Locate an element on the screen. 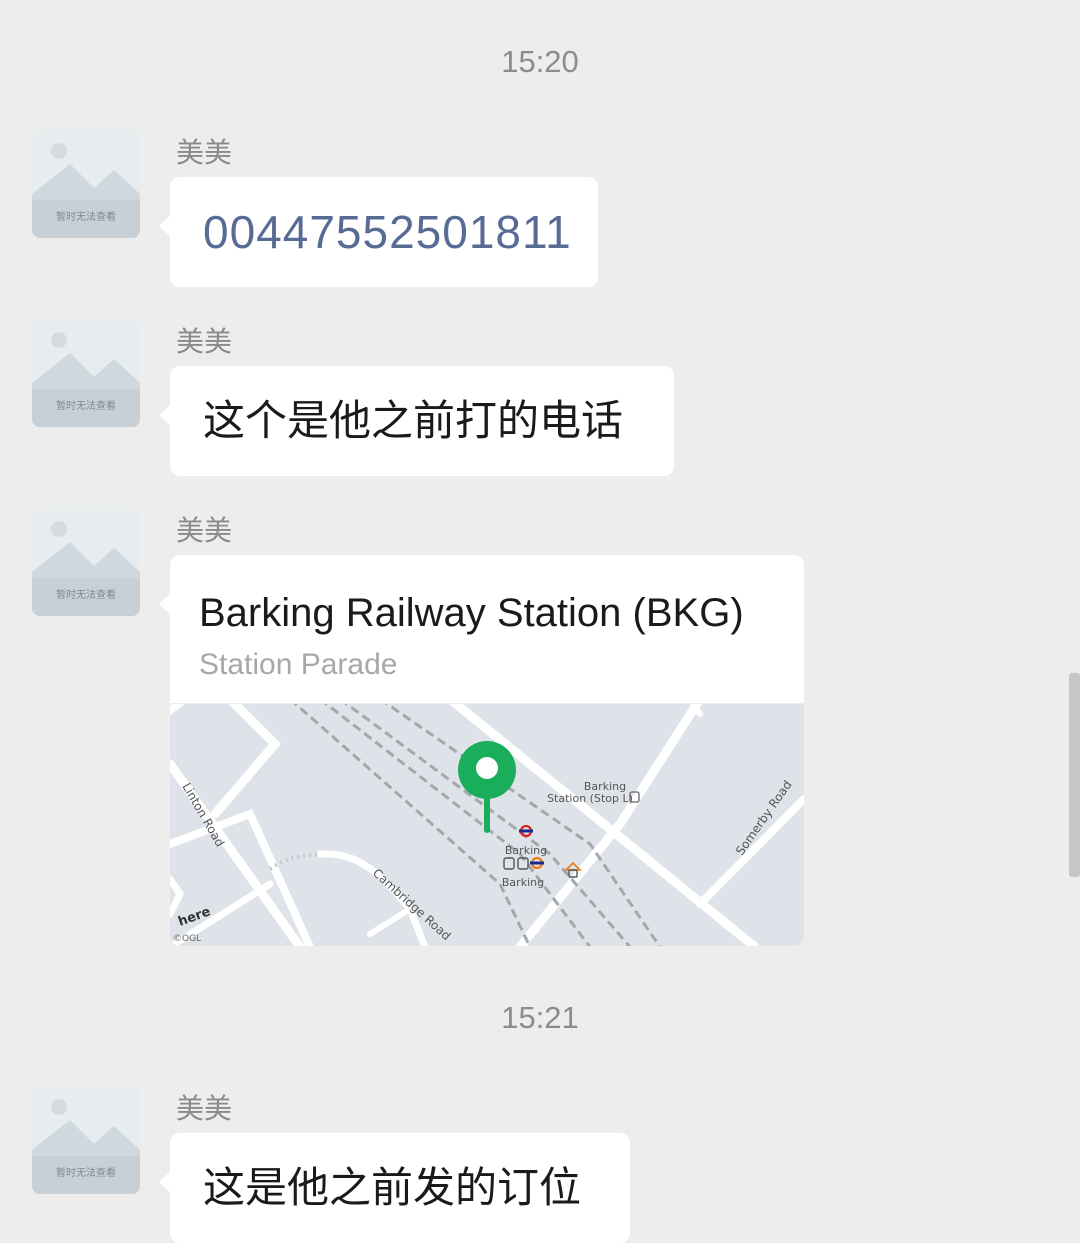  message-bubble: 这是他之前发的订位 is located at coordinates (394, 1188).